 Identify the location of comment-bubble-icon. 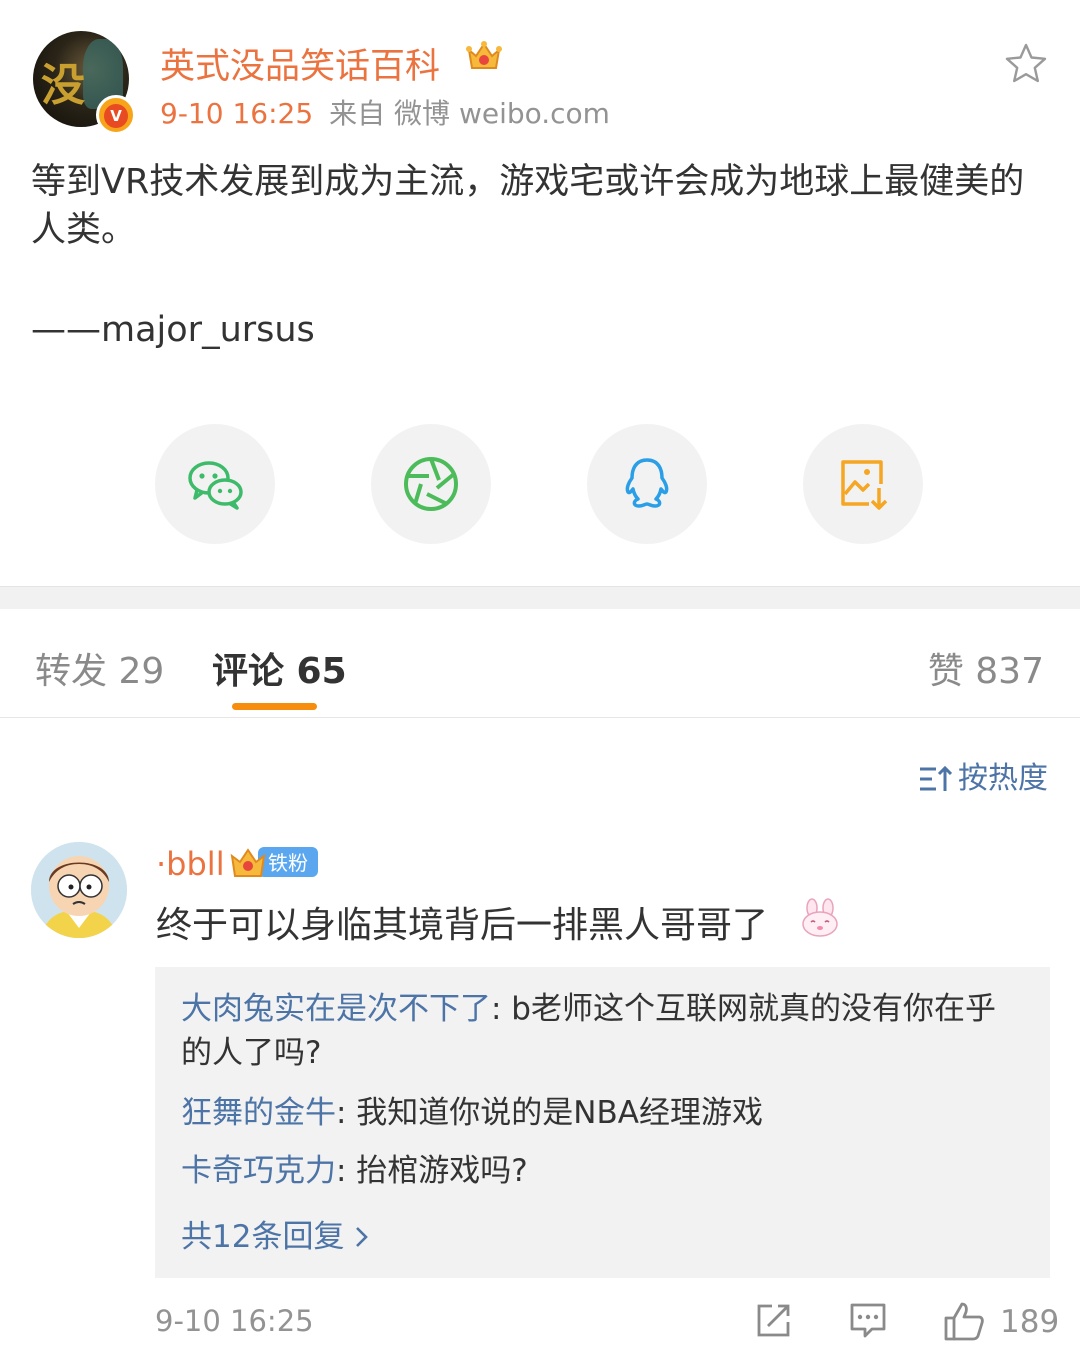
(868, 1320).